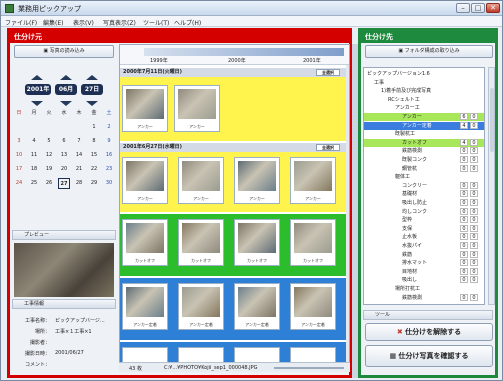 This screenshot has width=503, height=381. I want to click on month-box: 06月, so click(66, 89).